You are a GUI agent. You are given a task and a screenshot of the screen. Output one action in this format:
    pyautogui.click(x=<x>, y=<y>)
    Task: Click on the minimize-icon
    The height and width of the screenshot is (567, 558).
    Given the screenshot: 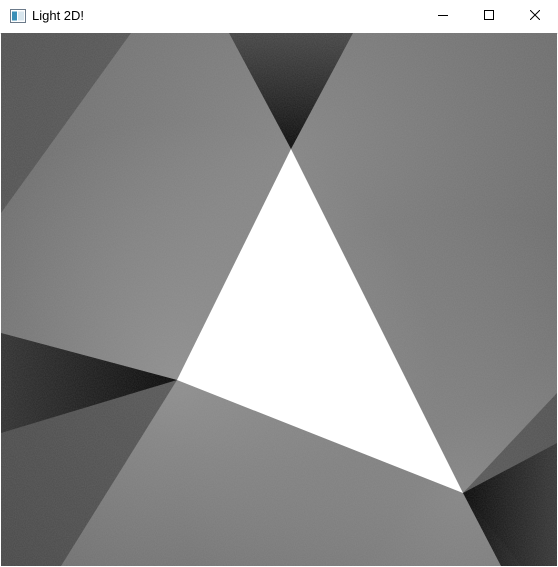 What is the action you would take?
    pyautogui.click(x=443, y=16)
    